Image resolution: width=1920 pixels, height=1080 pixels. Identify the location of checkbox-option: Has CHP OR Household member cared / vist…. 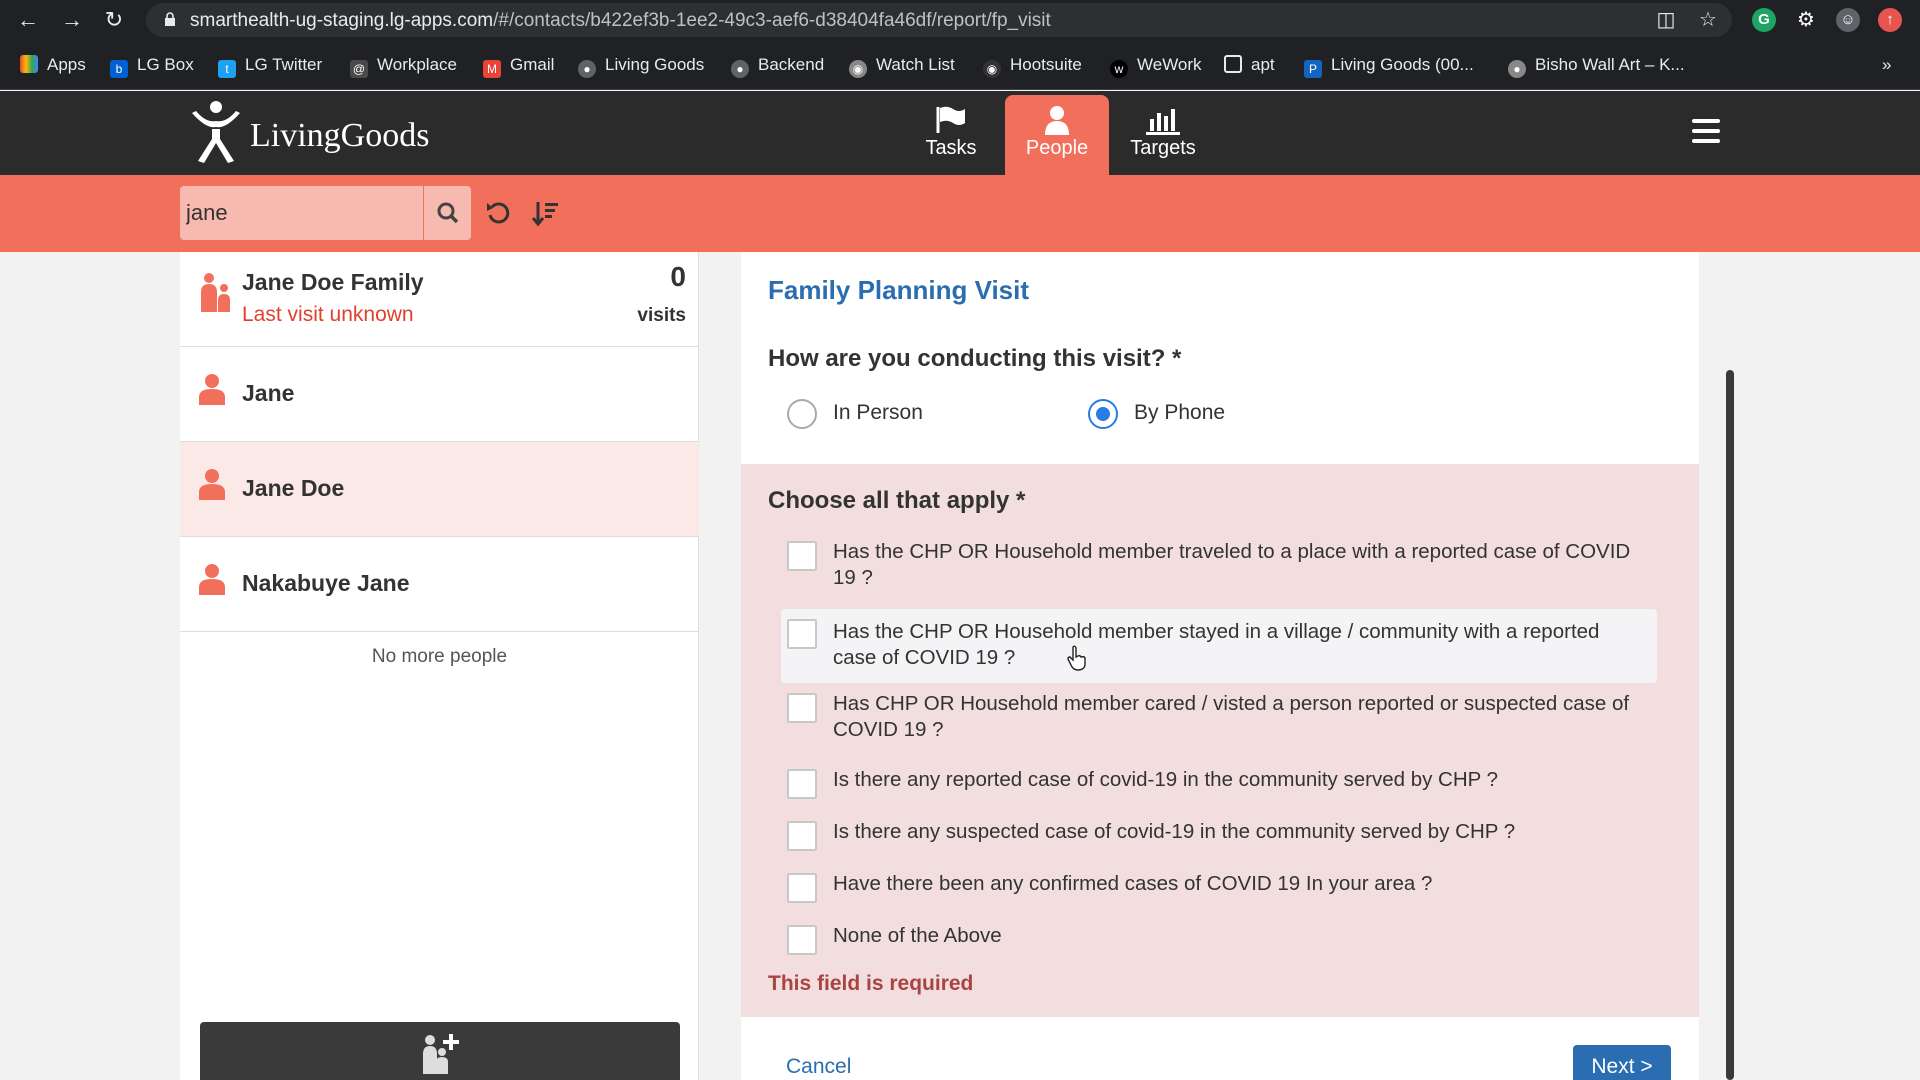
(1219, 717).